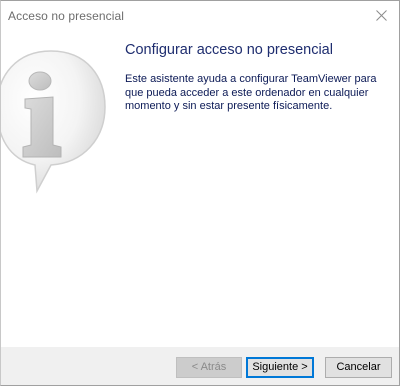 This screenshot has height=386, width=400. I want to click on title-bar: Acceso no presencial, so click(200, 16).